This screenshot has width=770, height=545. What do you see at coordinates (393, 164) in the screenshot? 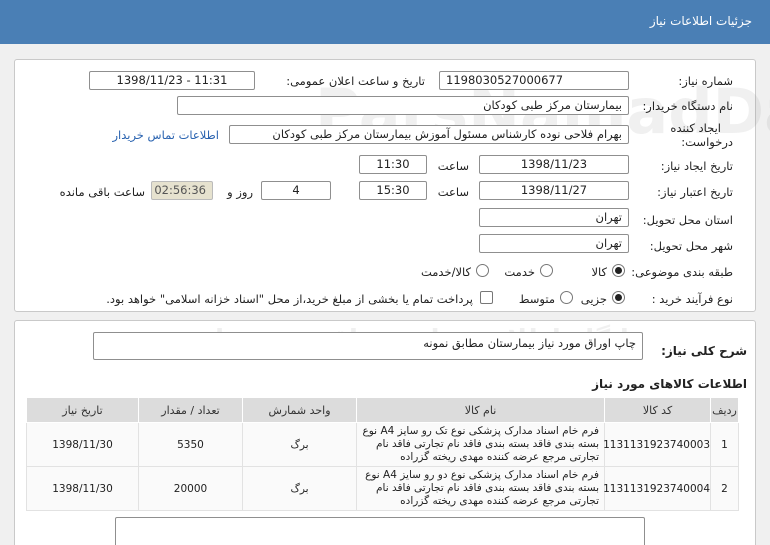
I see `created-time-field: 11:30` at bounding box center [393, 164].